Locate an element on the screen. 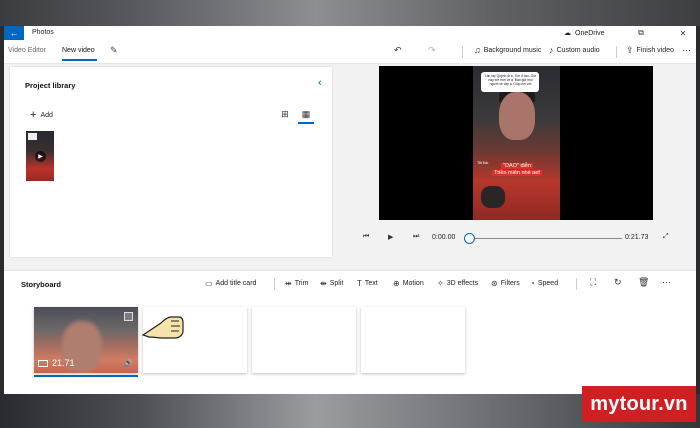 Image resolution: width=700 pixels, height=428 pixels. more-storyboard-options-button: ⋯ is located at coordinates (666, 282).